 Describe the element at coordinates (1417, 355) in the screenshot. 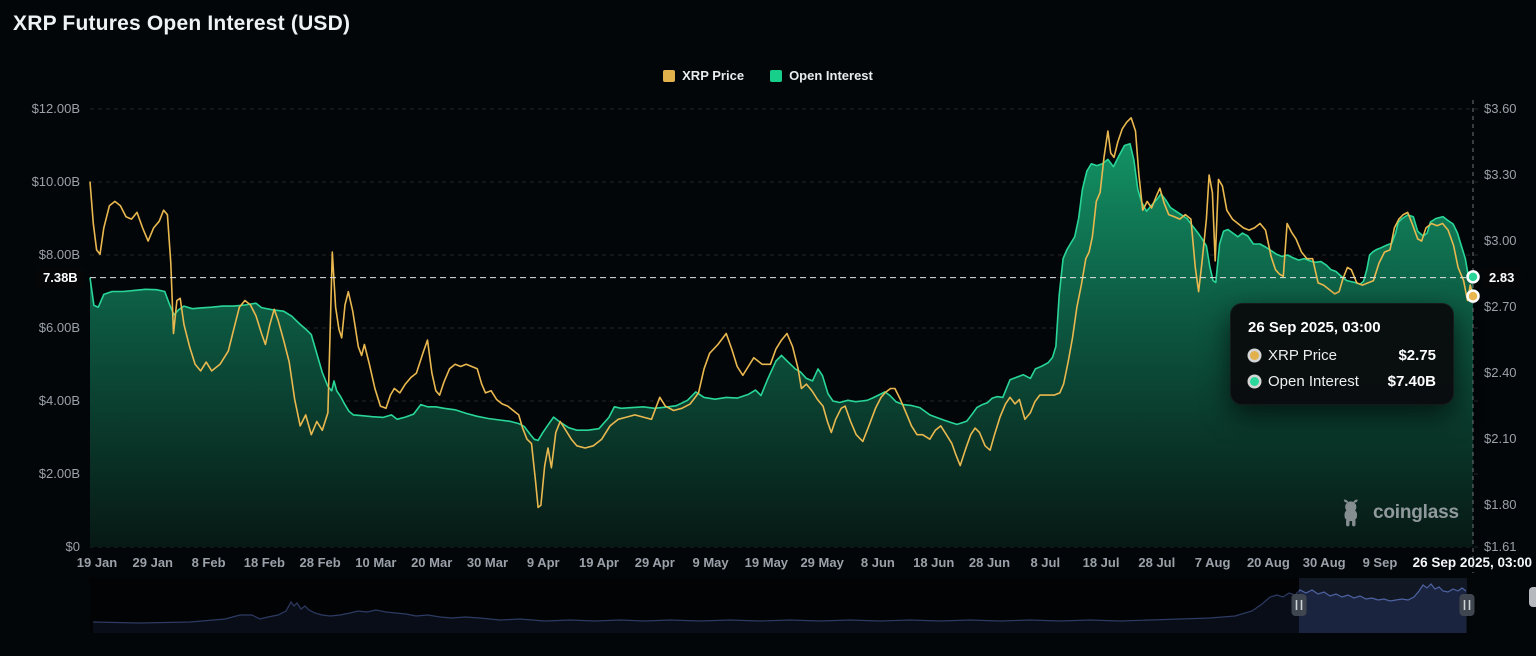

I see `tooltip-value-xrp-price: $2.75` at that location.